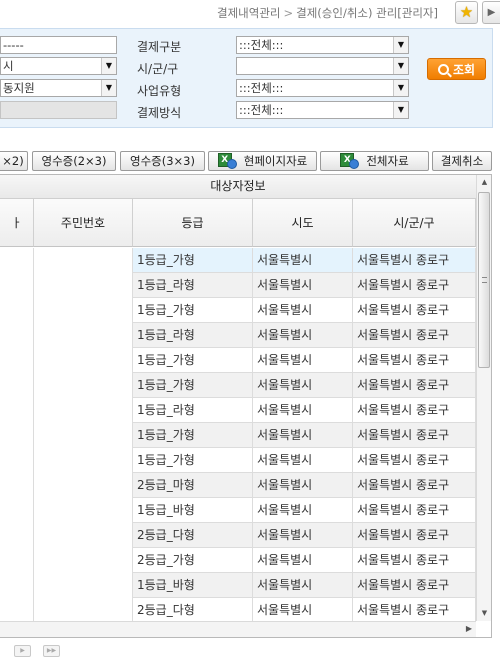 Image resolution: width=500 pixels, height=663 pixels. Describe the element at coordinates (248, 13) in the screenshot. I see `breadcrumb-parent: 결제내역관리` at that location.